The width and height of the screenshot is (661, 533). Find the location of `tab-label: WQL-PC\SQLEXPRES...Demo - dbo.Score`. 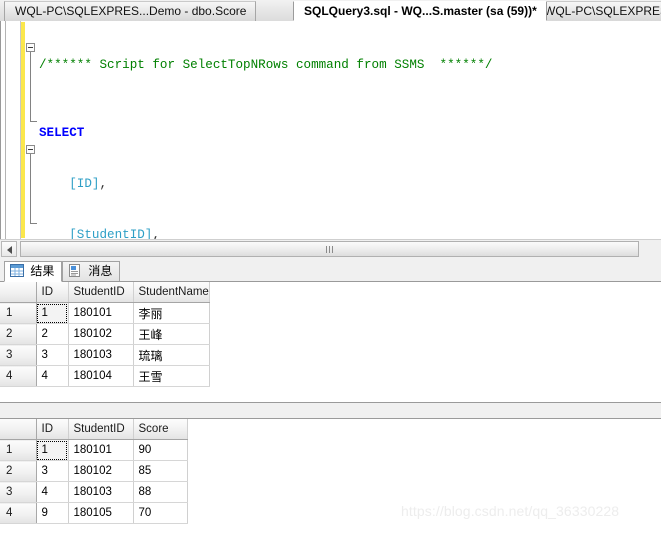

tab-label: WQL-PC\SQLEXPRES...Demo - dbo.Score is located at coordinates (131, 11).